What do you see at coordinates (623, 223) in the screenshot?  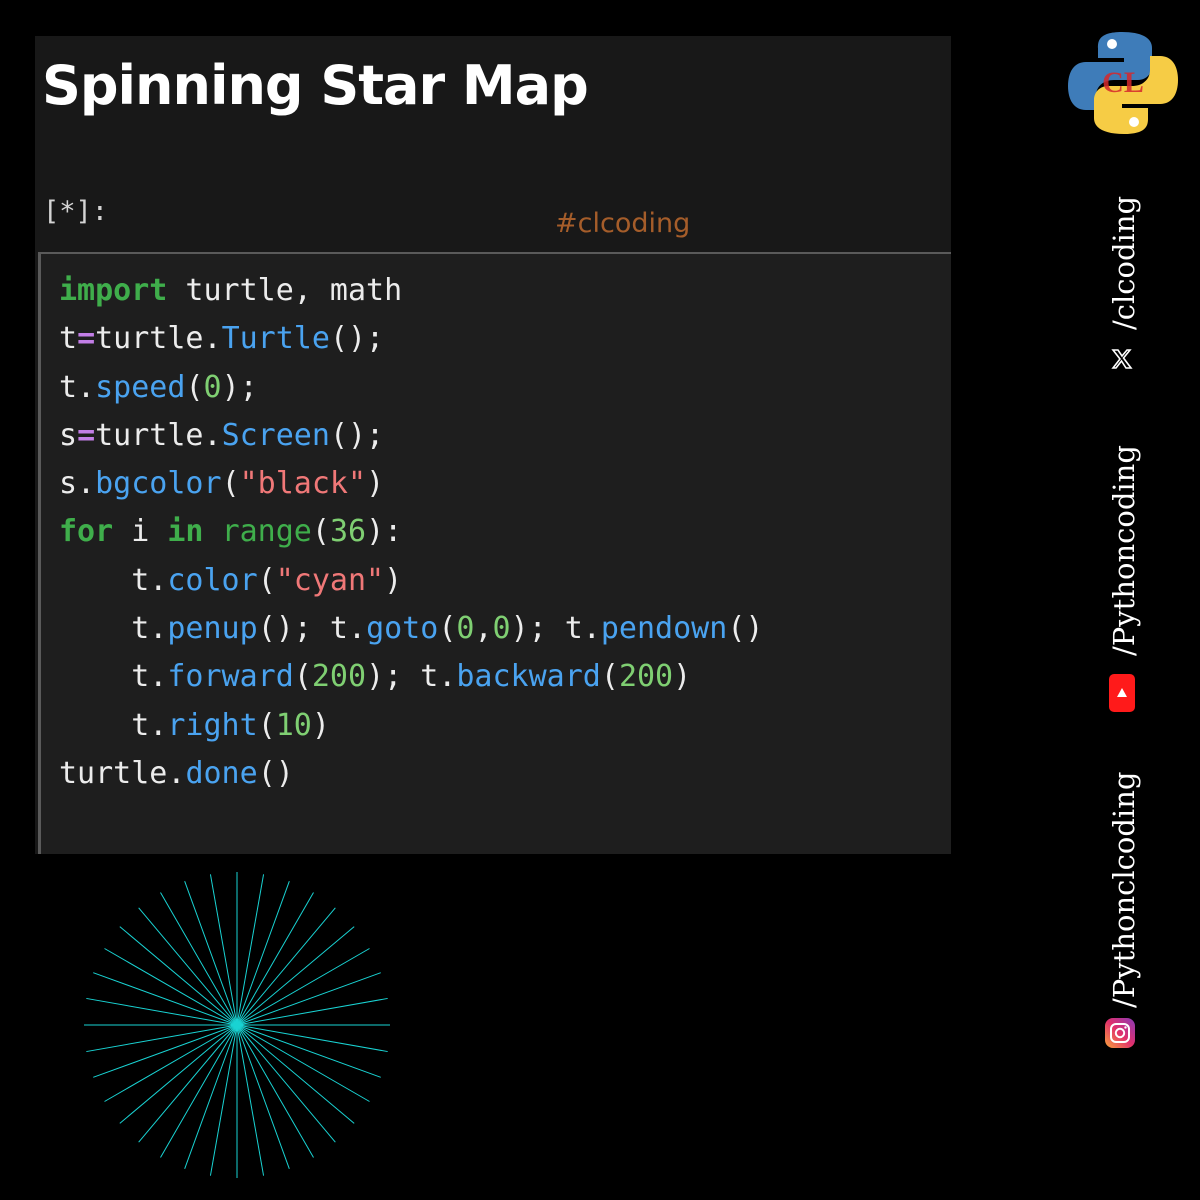 I see `watermark-text: #clcoding` at bounding box center [623, 223].